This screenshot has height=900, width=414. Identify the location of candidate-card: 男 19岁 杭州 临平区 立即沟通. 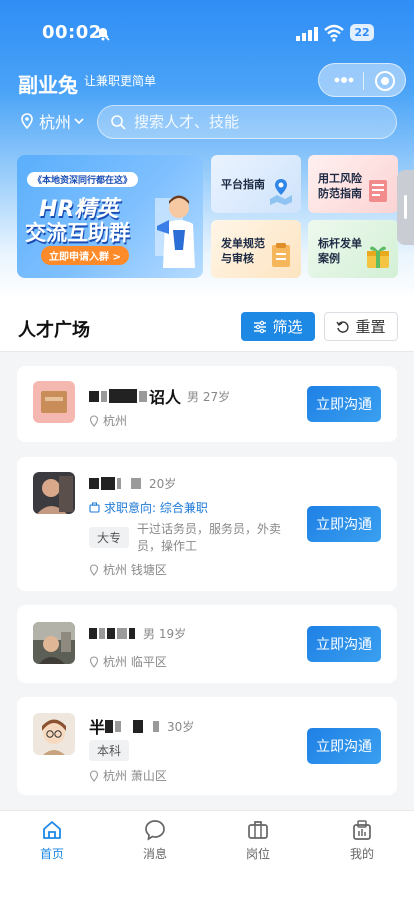
(207, 644).